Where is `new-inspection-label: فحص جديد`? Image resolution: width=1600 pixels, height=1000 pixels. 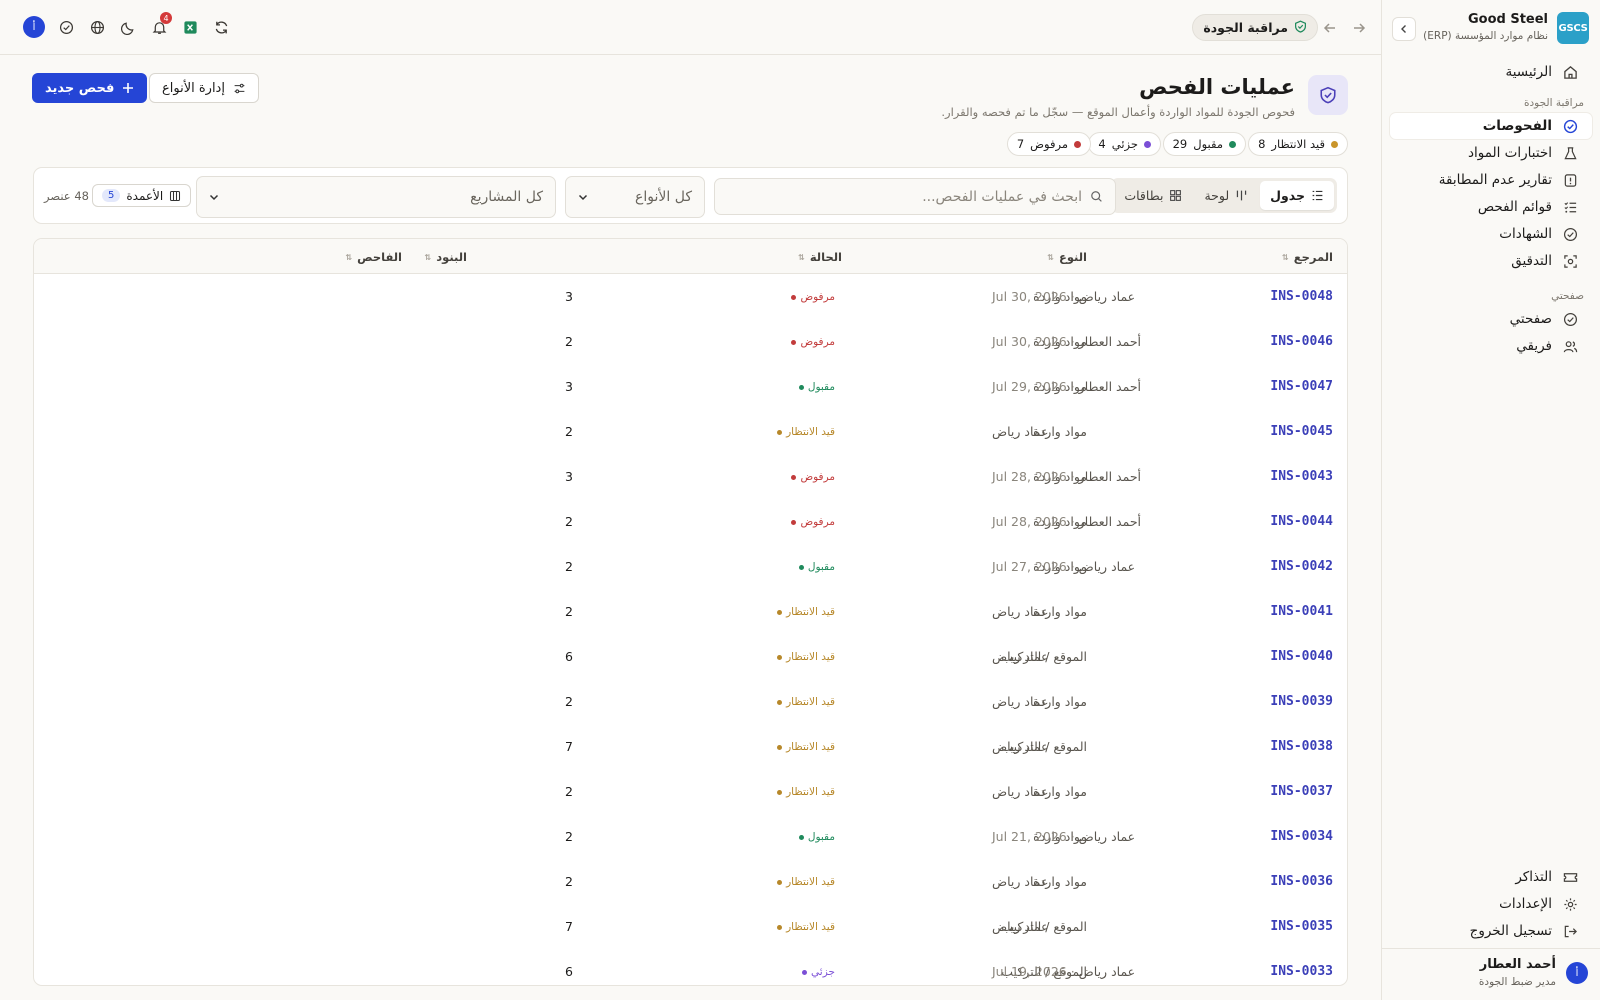 new-inspection-label: فحص جديد is located at coordinates (80, 88).